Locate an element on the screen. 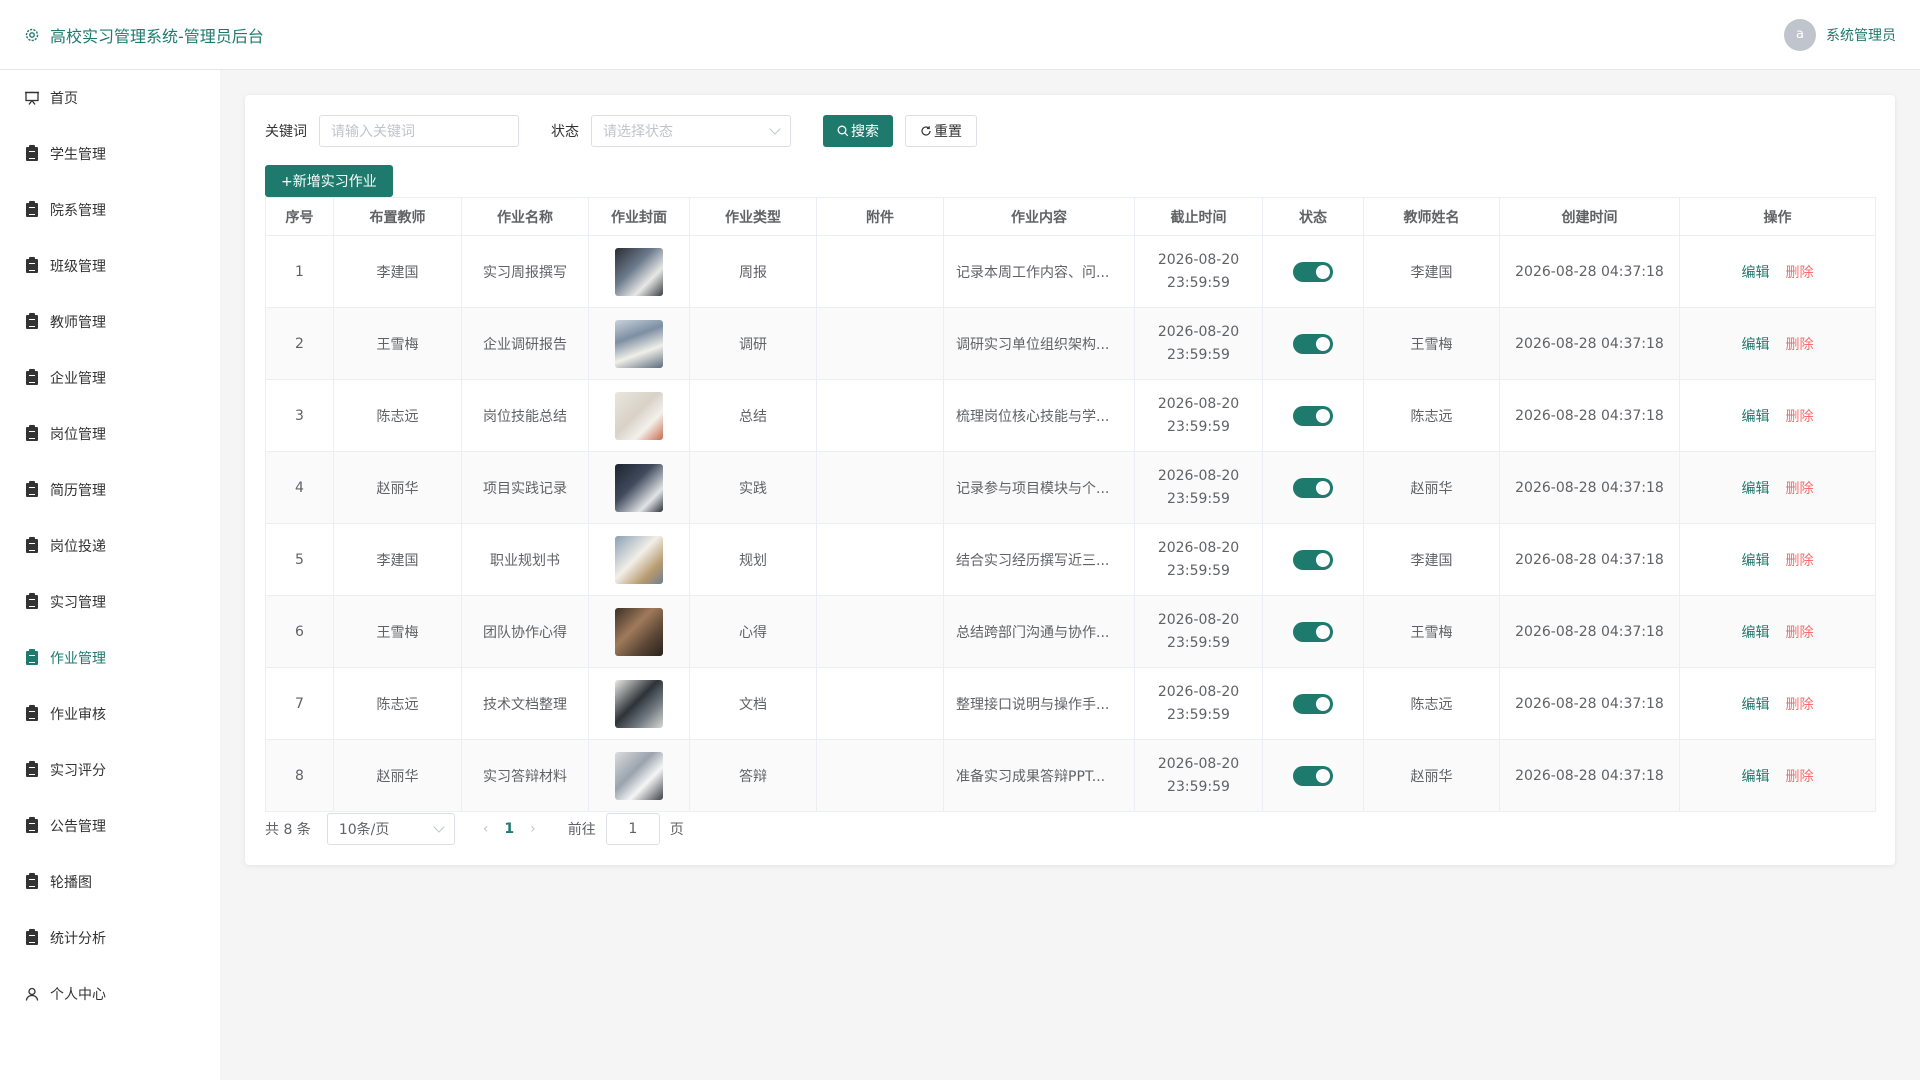 The width and height of the screenshot is (1920, 1080). teacher-name-cell: 陈志远 is located at coordinates (1431, 415).